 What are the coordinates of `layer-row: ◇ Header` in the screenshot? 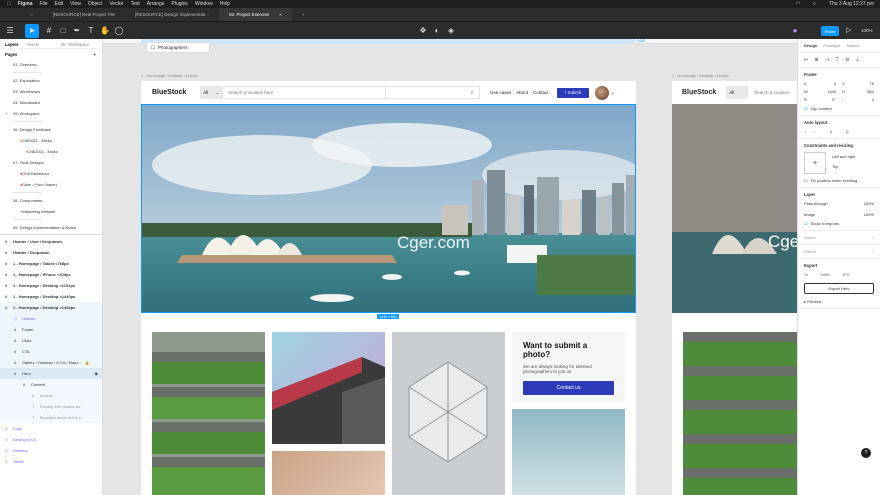 It's located at (51, 318).